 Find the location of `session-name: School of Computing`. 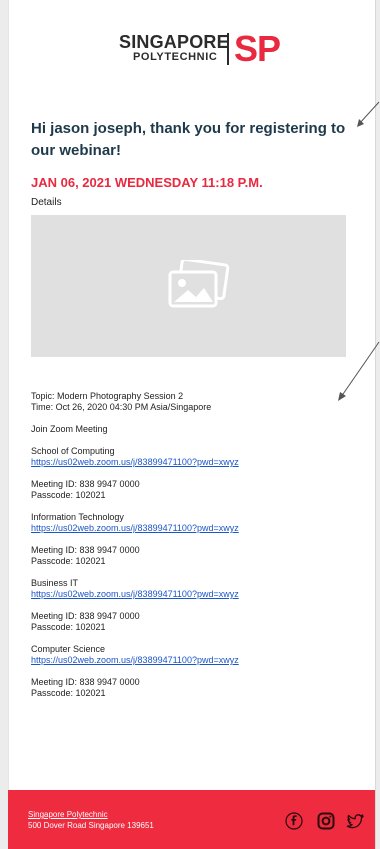

session-name: School of Computing is located at coordinates (73, 451).